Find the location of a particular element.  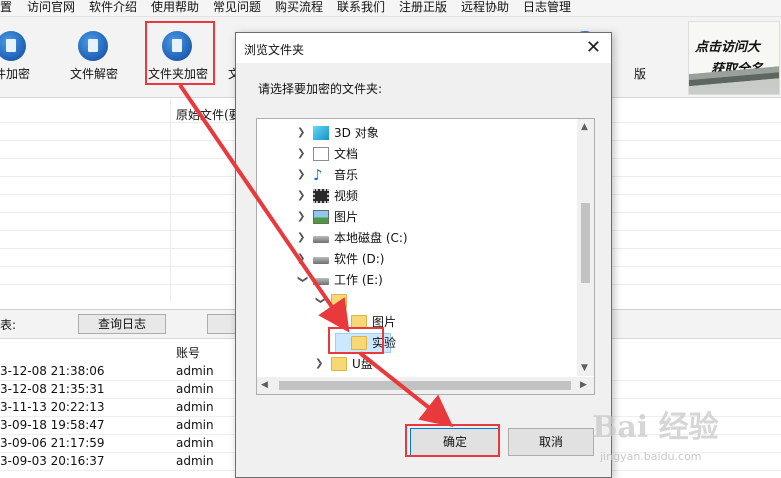

arrow-to-folder is located at coordinates (264, 208).